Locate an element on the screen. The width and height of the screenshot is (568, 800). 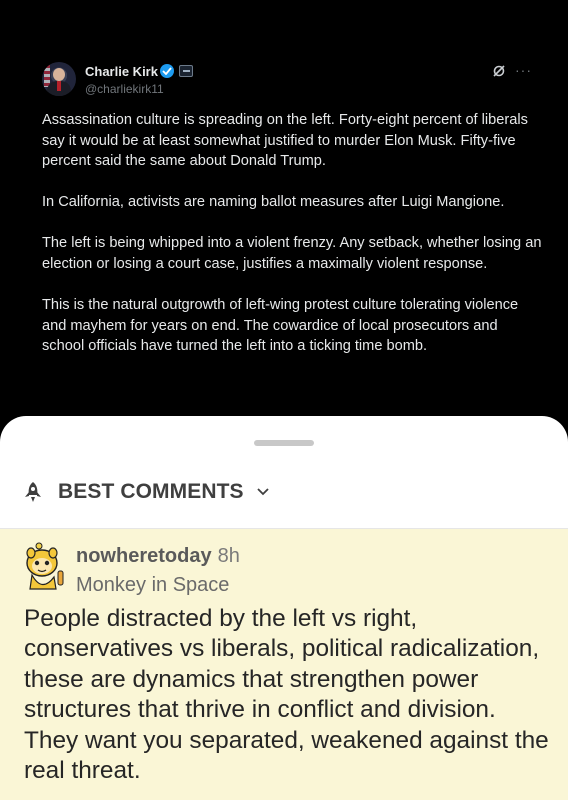
user-flair: Monkey in Space is located at coordinates (153, 585).